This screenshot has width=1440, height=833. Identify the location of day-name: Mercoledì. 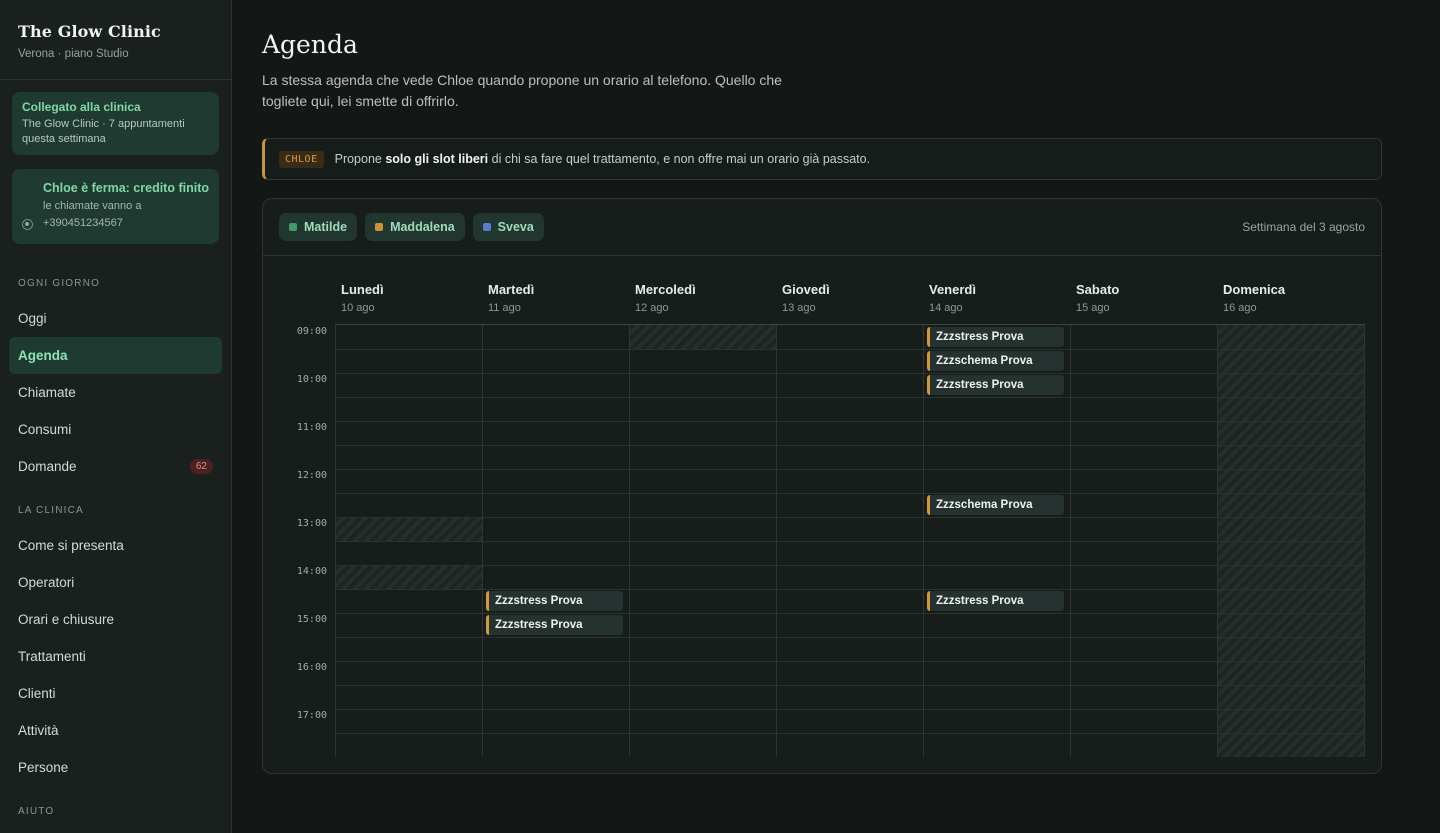
(665, 289).